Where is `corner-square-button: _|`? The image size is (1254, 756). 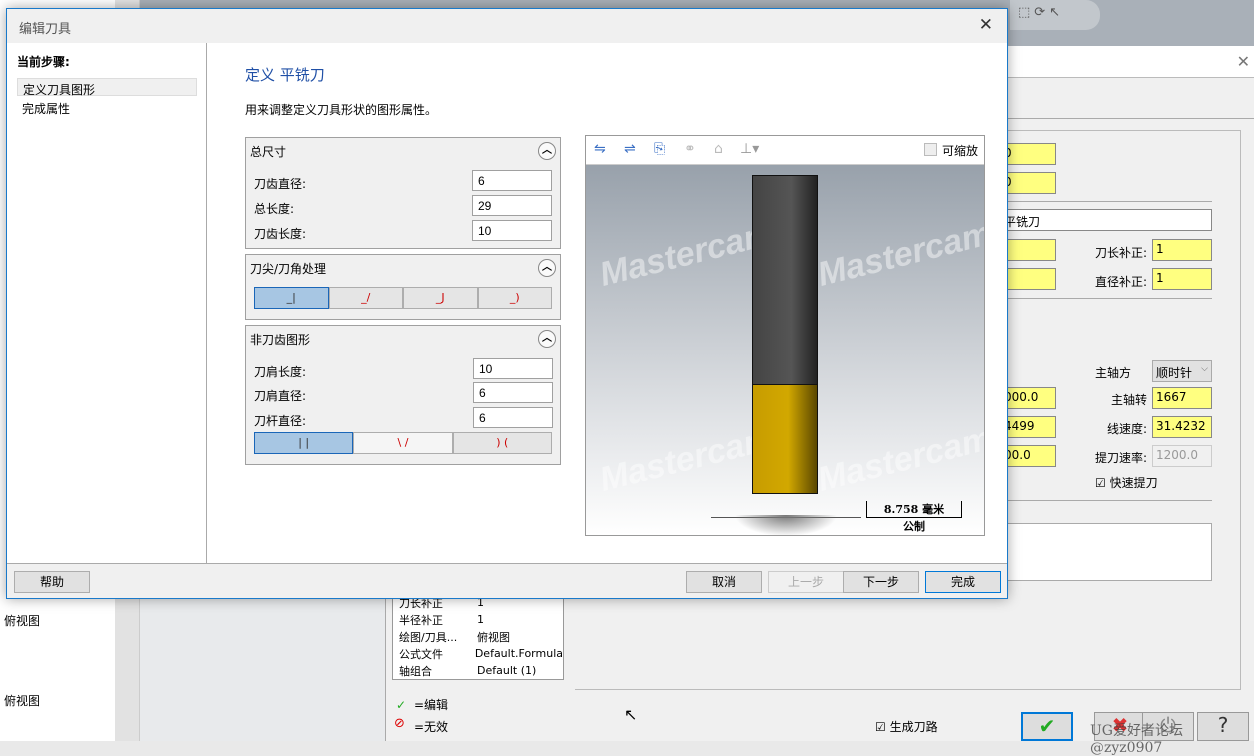 corner-square-button: _| is located at coordinates (291, 298).